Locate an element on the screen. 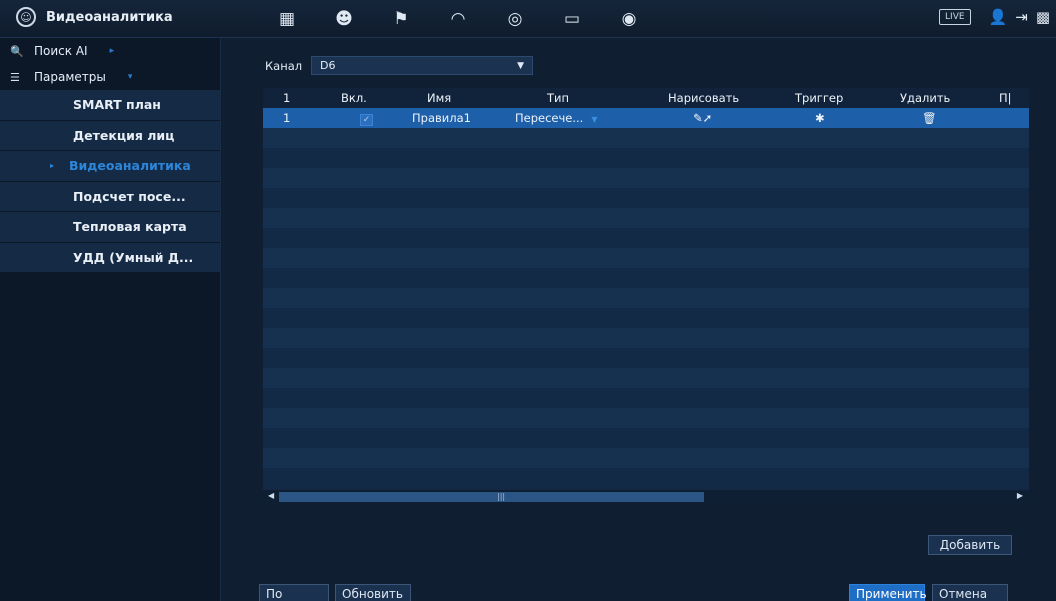 The image size is (1056, 601). monitor-icon: ▭ is located at coordinates (572, 19).